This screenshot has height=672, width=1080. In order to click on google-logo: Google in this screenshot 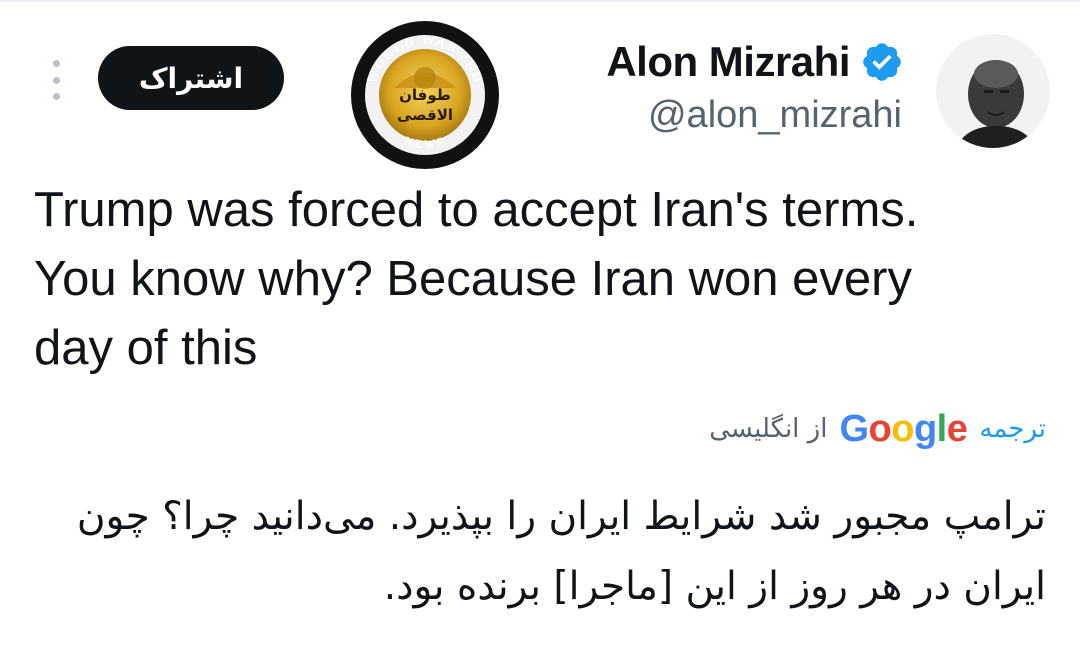, I will do `click(903, 428)`.